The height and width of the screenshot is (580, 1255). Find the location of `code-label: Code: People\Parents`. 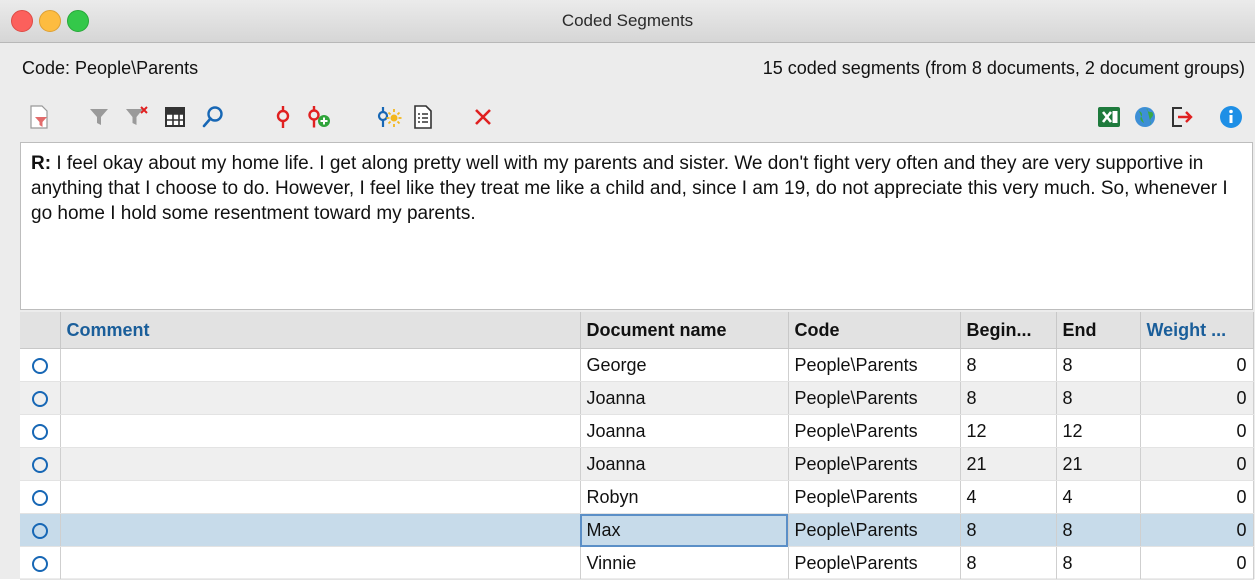

code-label: Code: People\Parents is located at coordinates (110, 68).